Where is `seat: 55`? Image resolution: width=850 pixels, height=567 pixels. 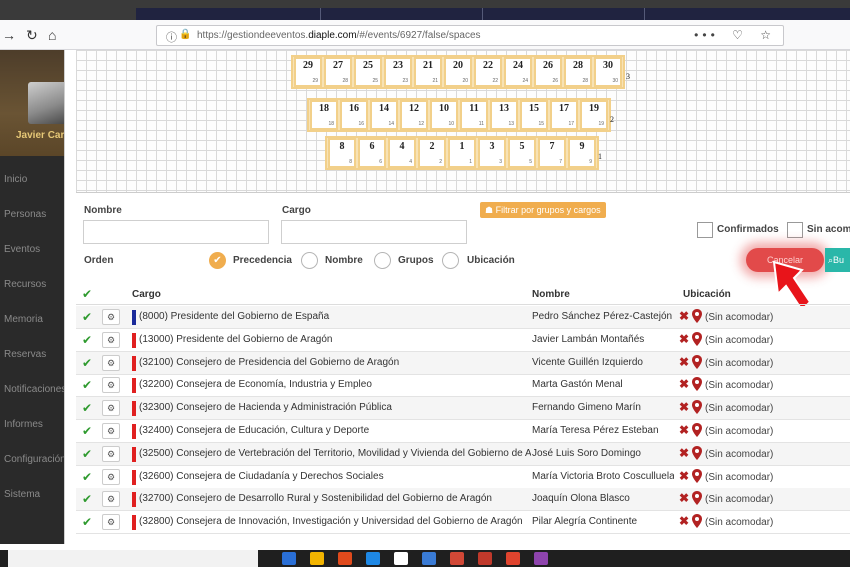 seat: 55 is located at coordinates (522, 153).